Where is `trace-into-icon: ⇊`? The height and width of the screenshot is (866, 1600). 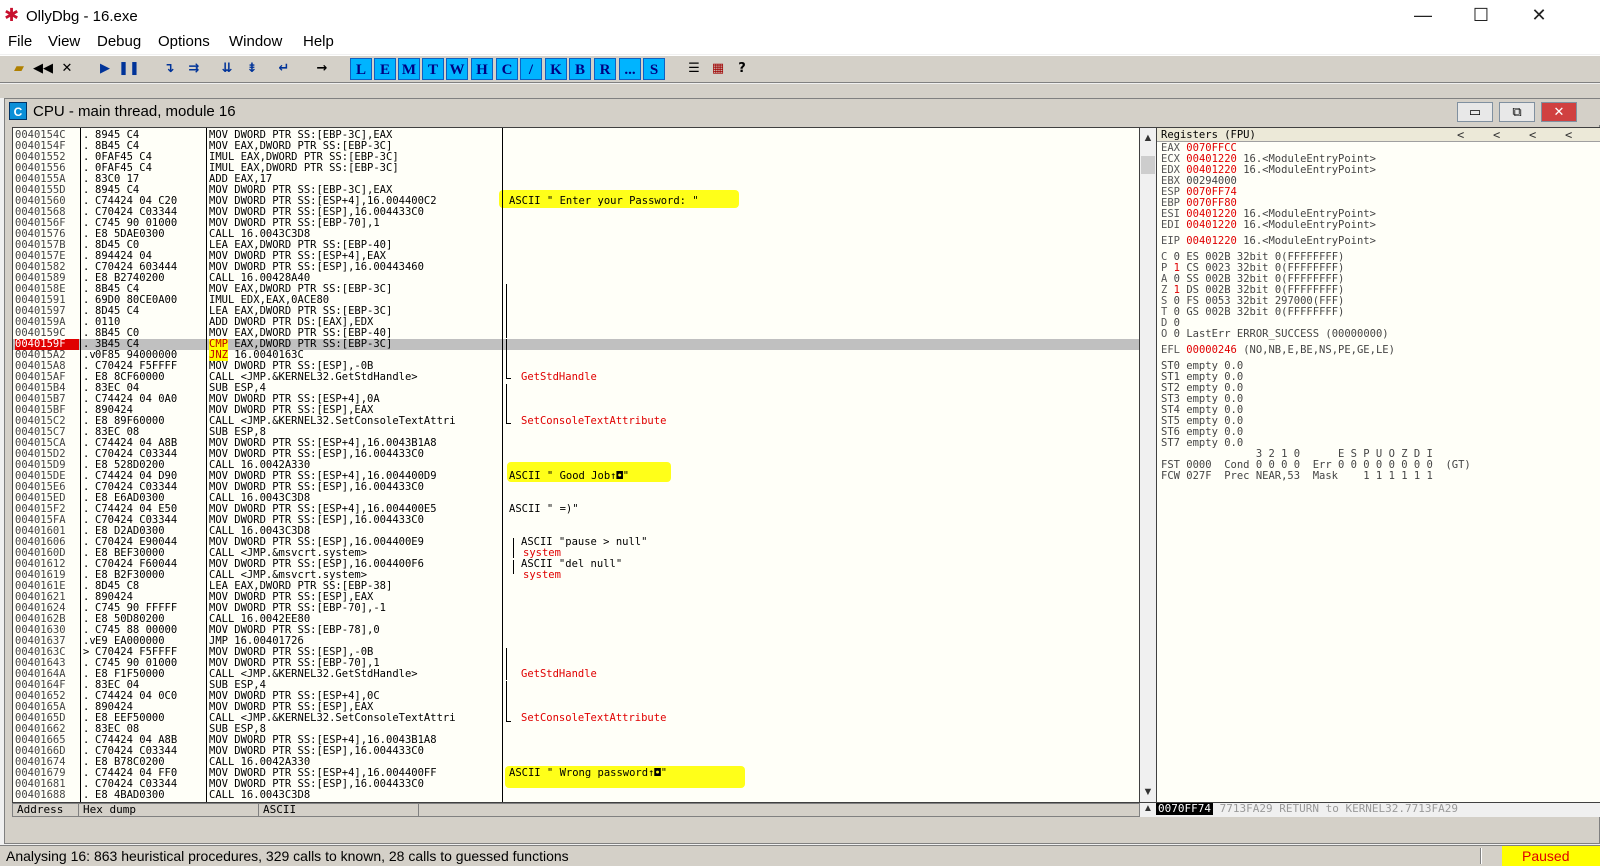 trace-into-icon: ⇊ is located at coordinates (227, 69).